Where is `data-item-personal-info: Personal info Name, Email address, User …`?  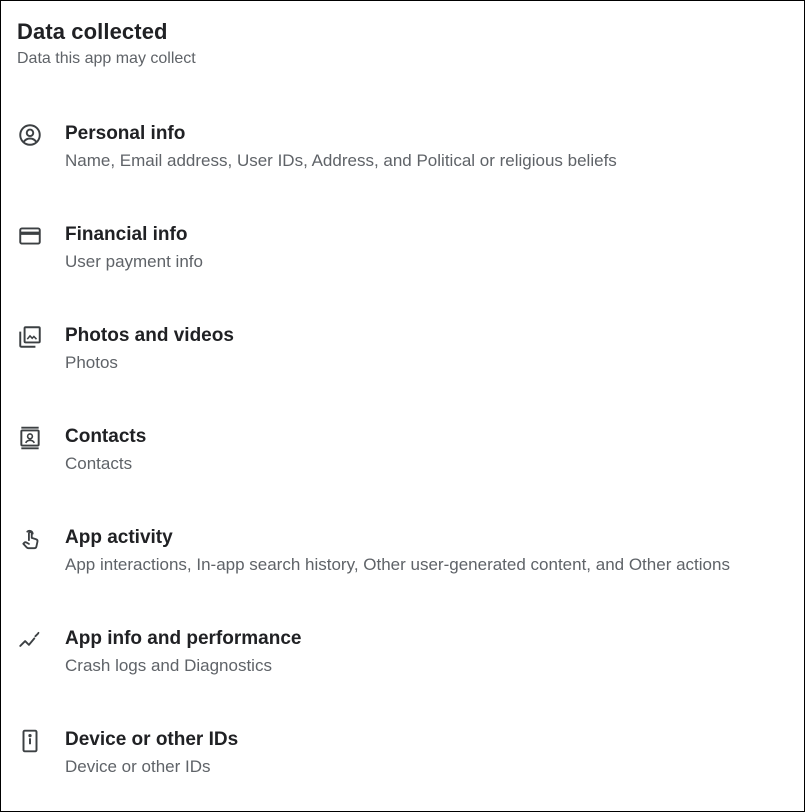
data-item-personal-info: Personal info Name, Email address, User … is located at coordinates (407, 152).